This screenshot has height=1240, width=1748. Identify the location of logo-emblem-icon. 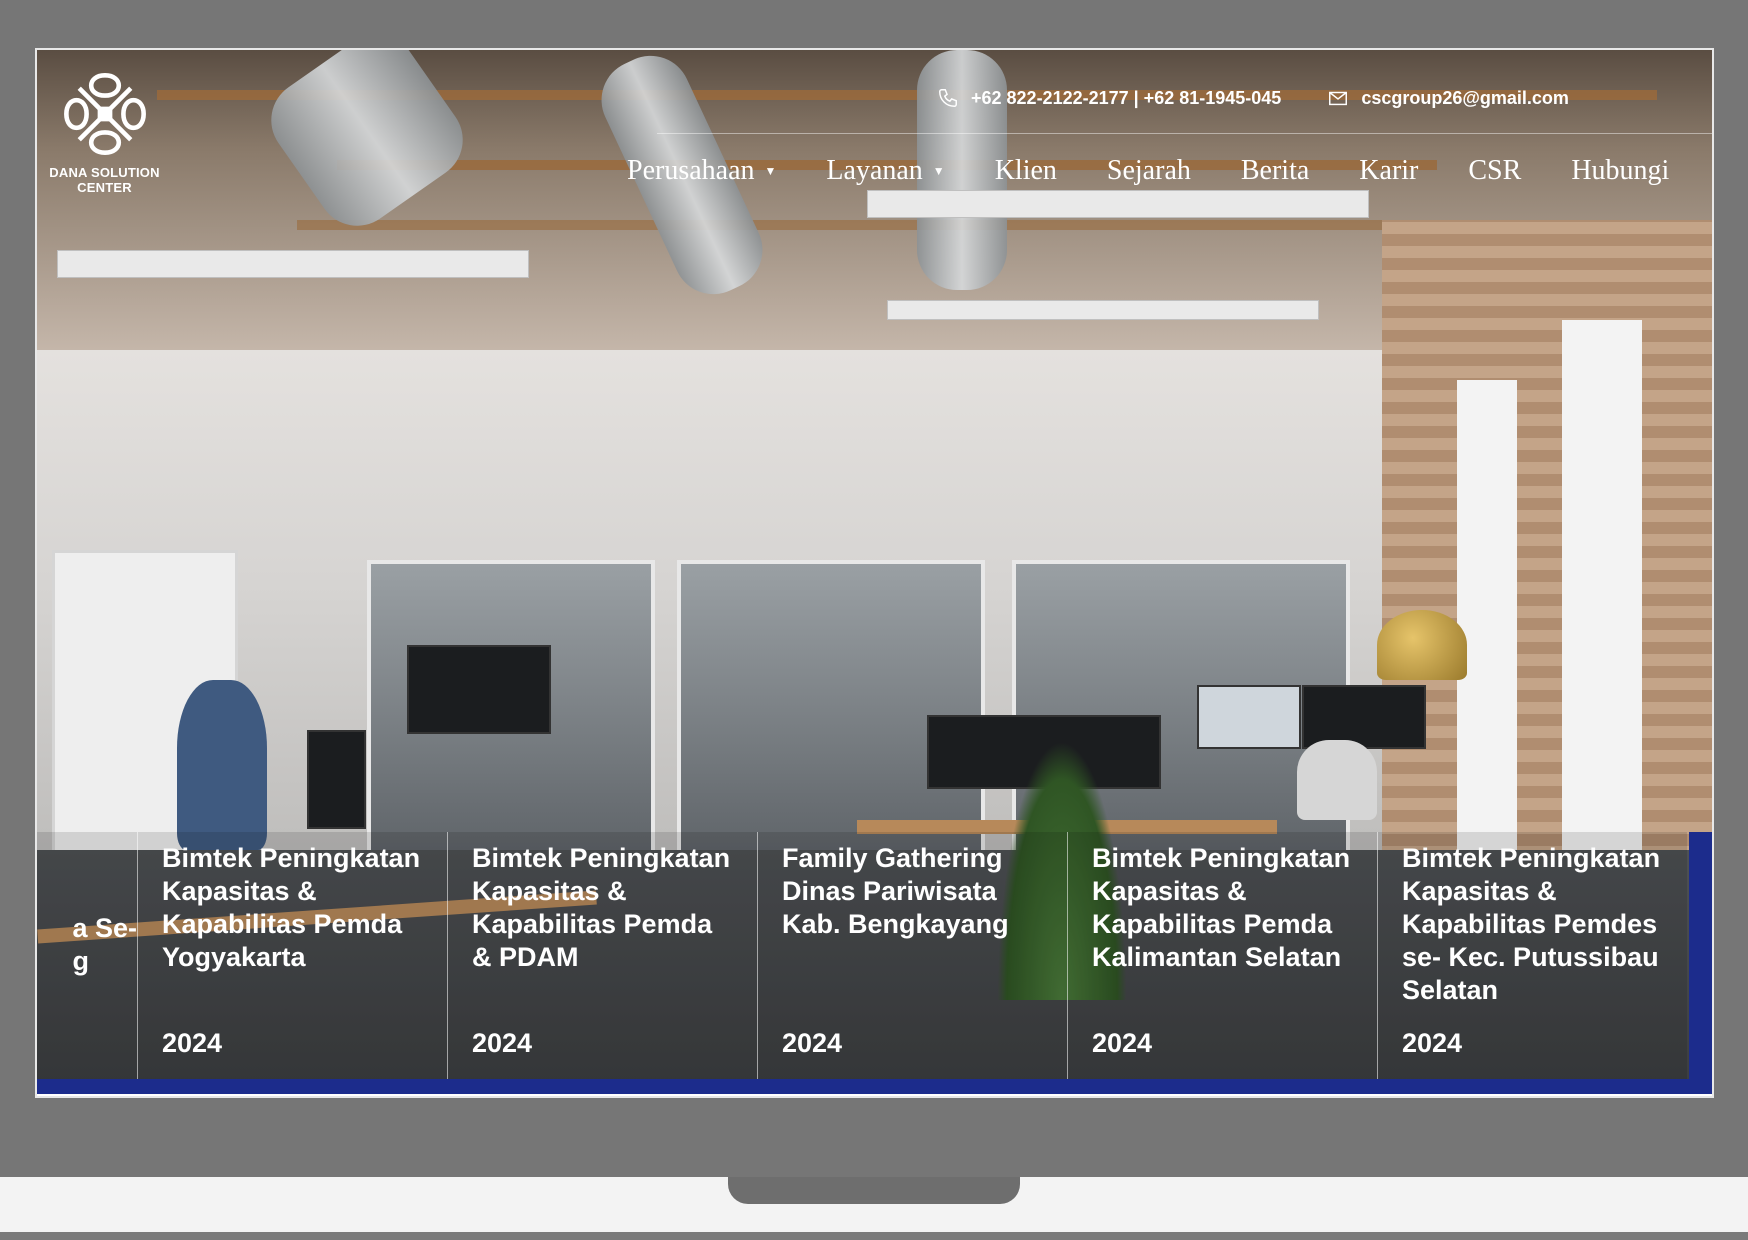
(104, 114).